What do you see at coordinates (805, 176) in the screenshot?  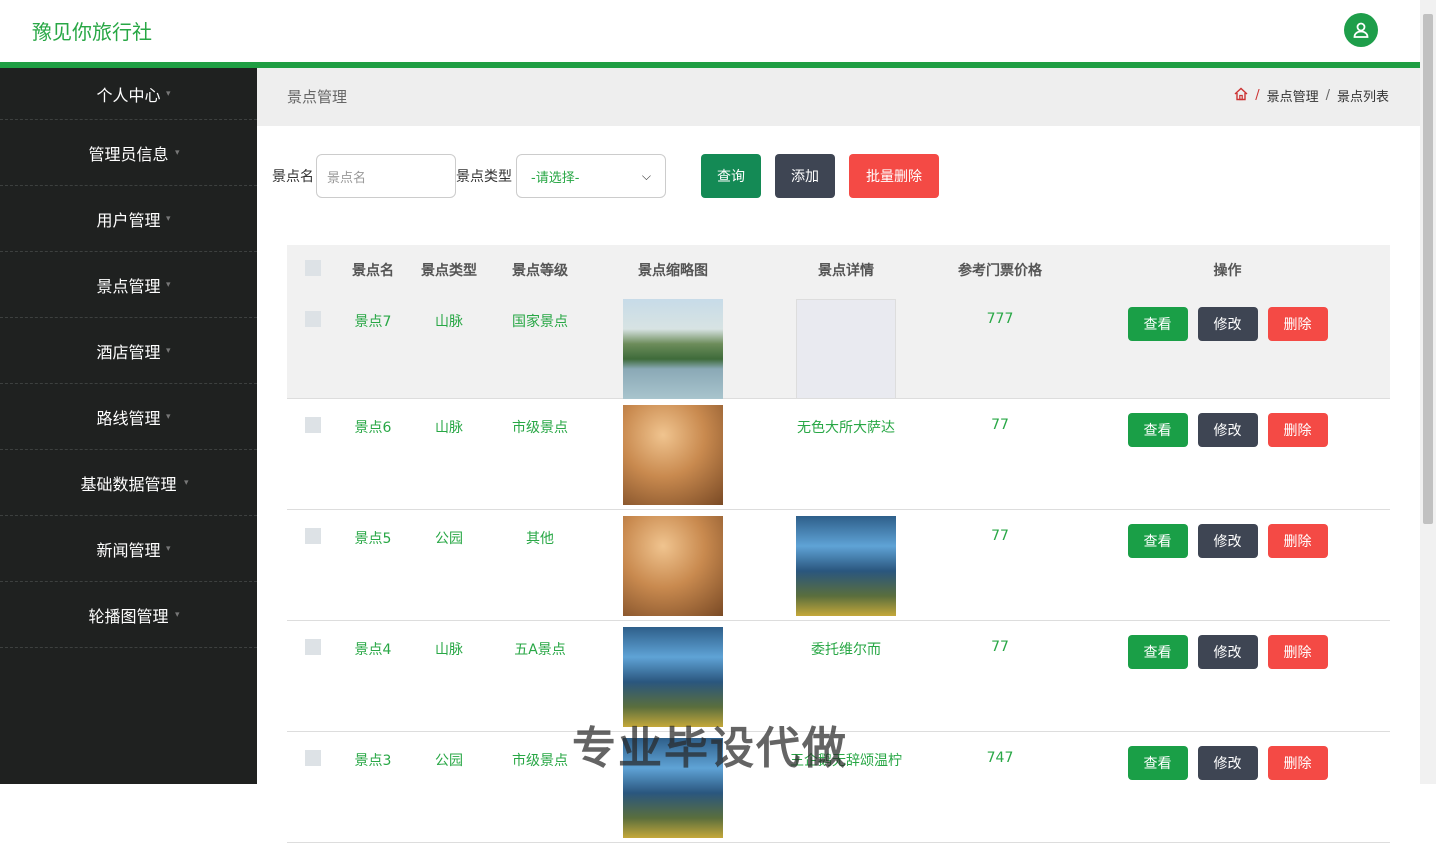 I see `add-button: 添加` at bounding box center [805, 176].